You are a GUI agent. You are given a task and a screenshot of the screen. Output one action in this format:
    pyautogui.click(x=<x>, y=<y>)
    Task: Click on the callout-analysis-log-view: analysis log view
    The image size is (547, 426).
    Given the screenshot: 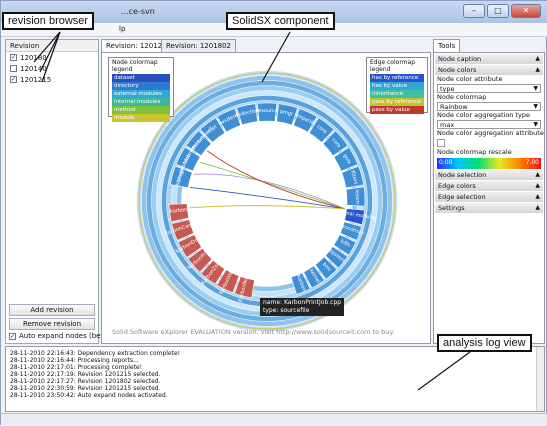 What is the action you would take?
    pyautogui.click(x=484, y=343)
    